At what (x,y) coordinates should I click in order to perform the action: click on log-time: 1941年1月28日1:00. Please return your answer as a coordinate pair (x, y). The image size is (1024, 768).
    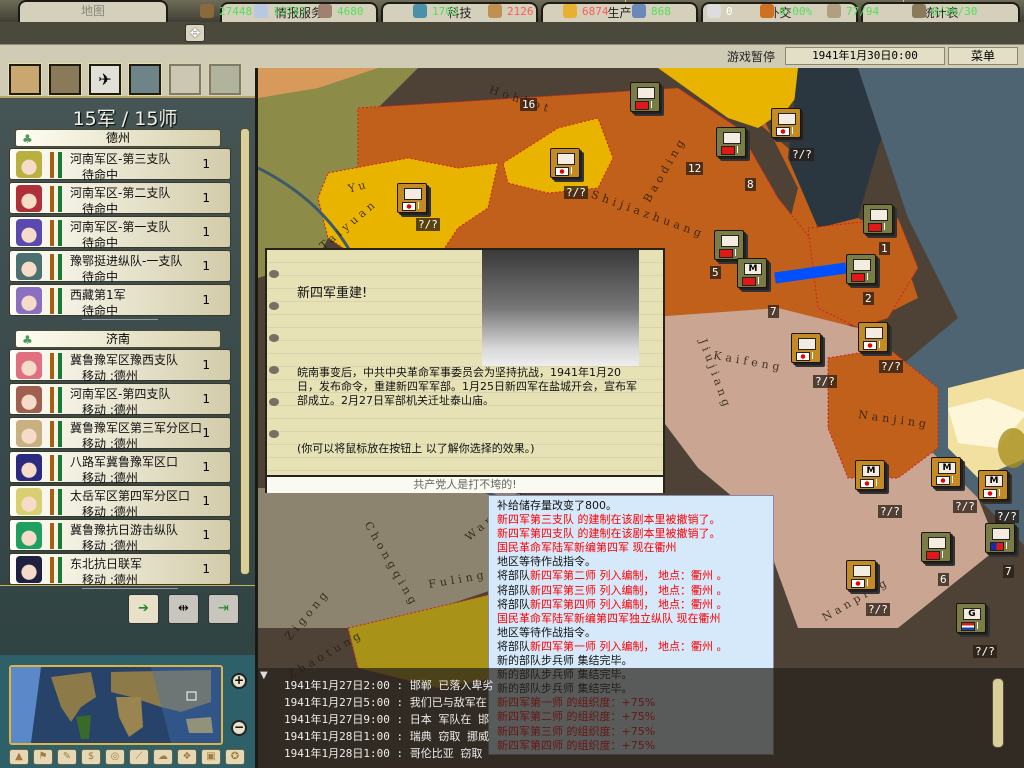
    Looking at the image, I should click on (337, 736).